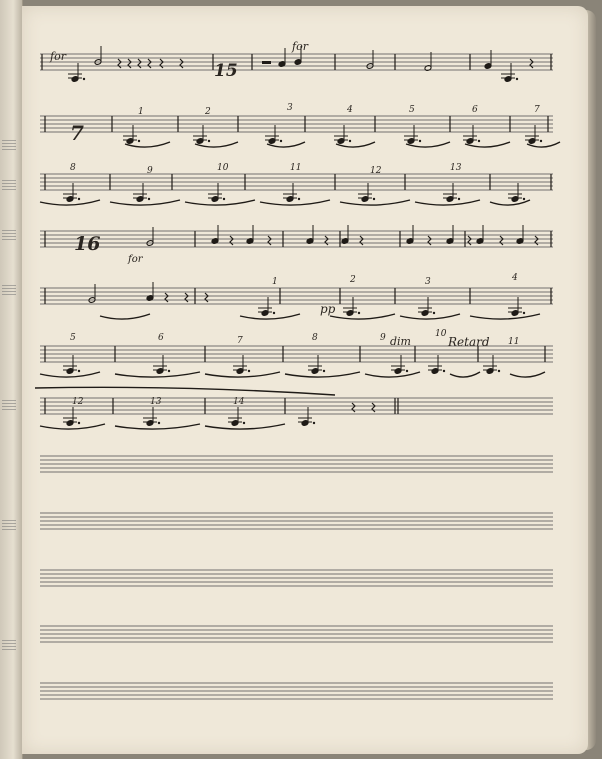  Describe the element at coordinates (400, 341) in the screenshot. I see `annotation-dim: dim` at that location.